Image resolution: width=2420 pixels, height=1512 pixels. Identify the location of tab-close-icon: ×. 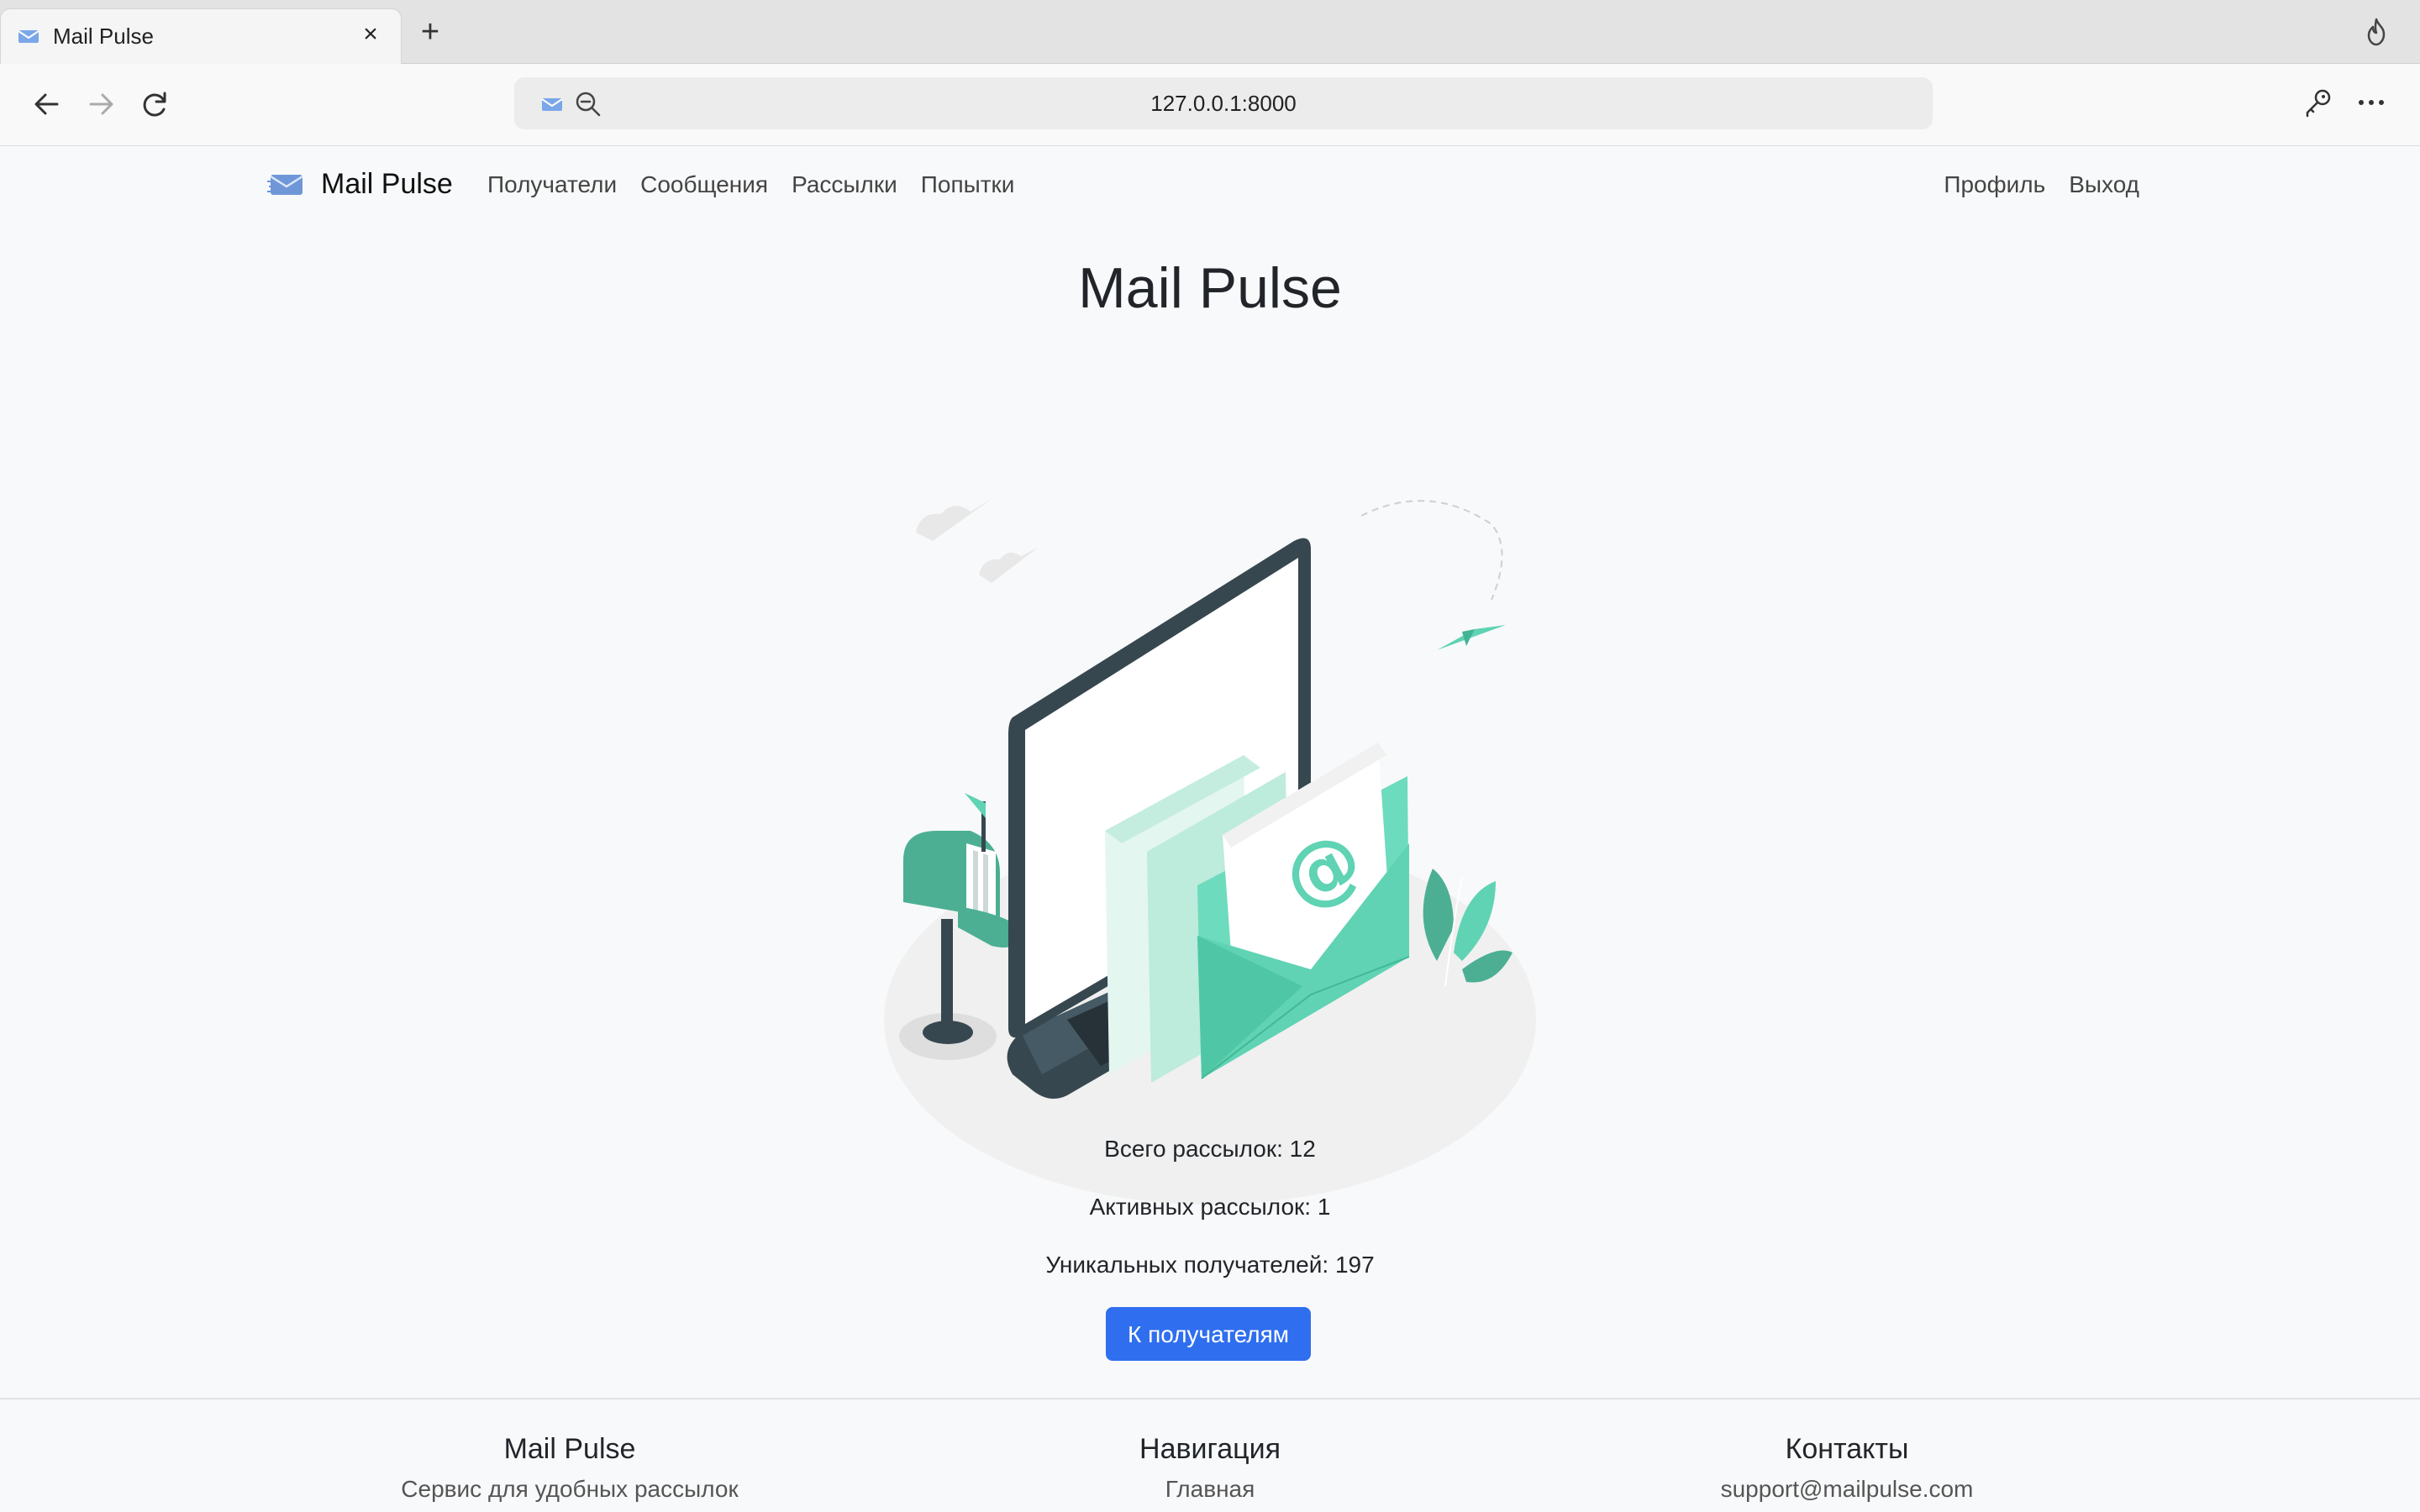
(370, 34).